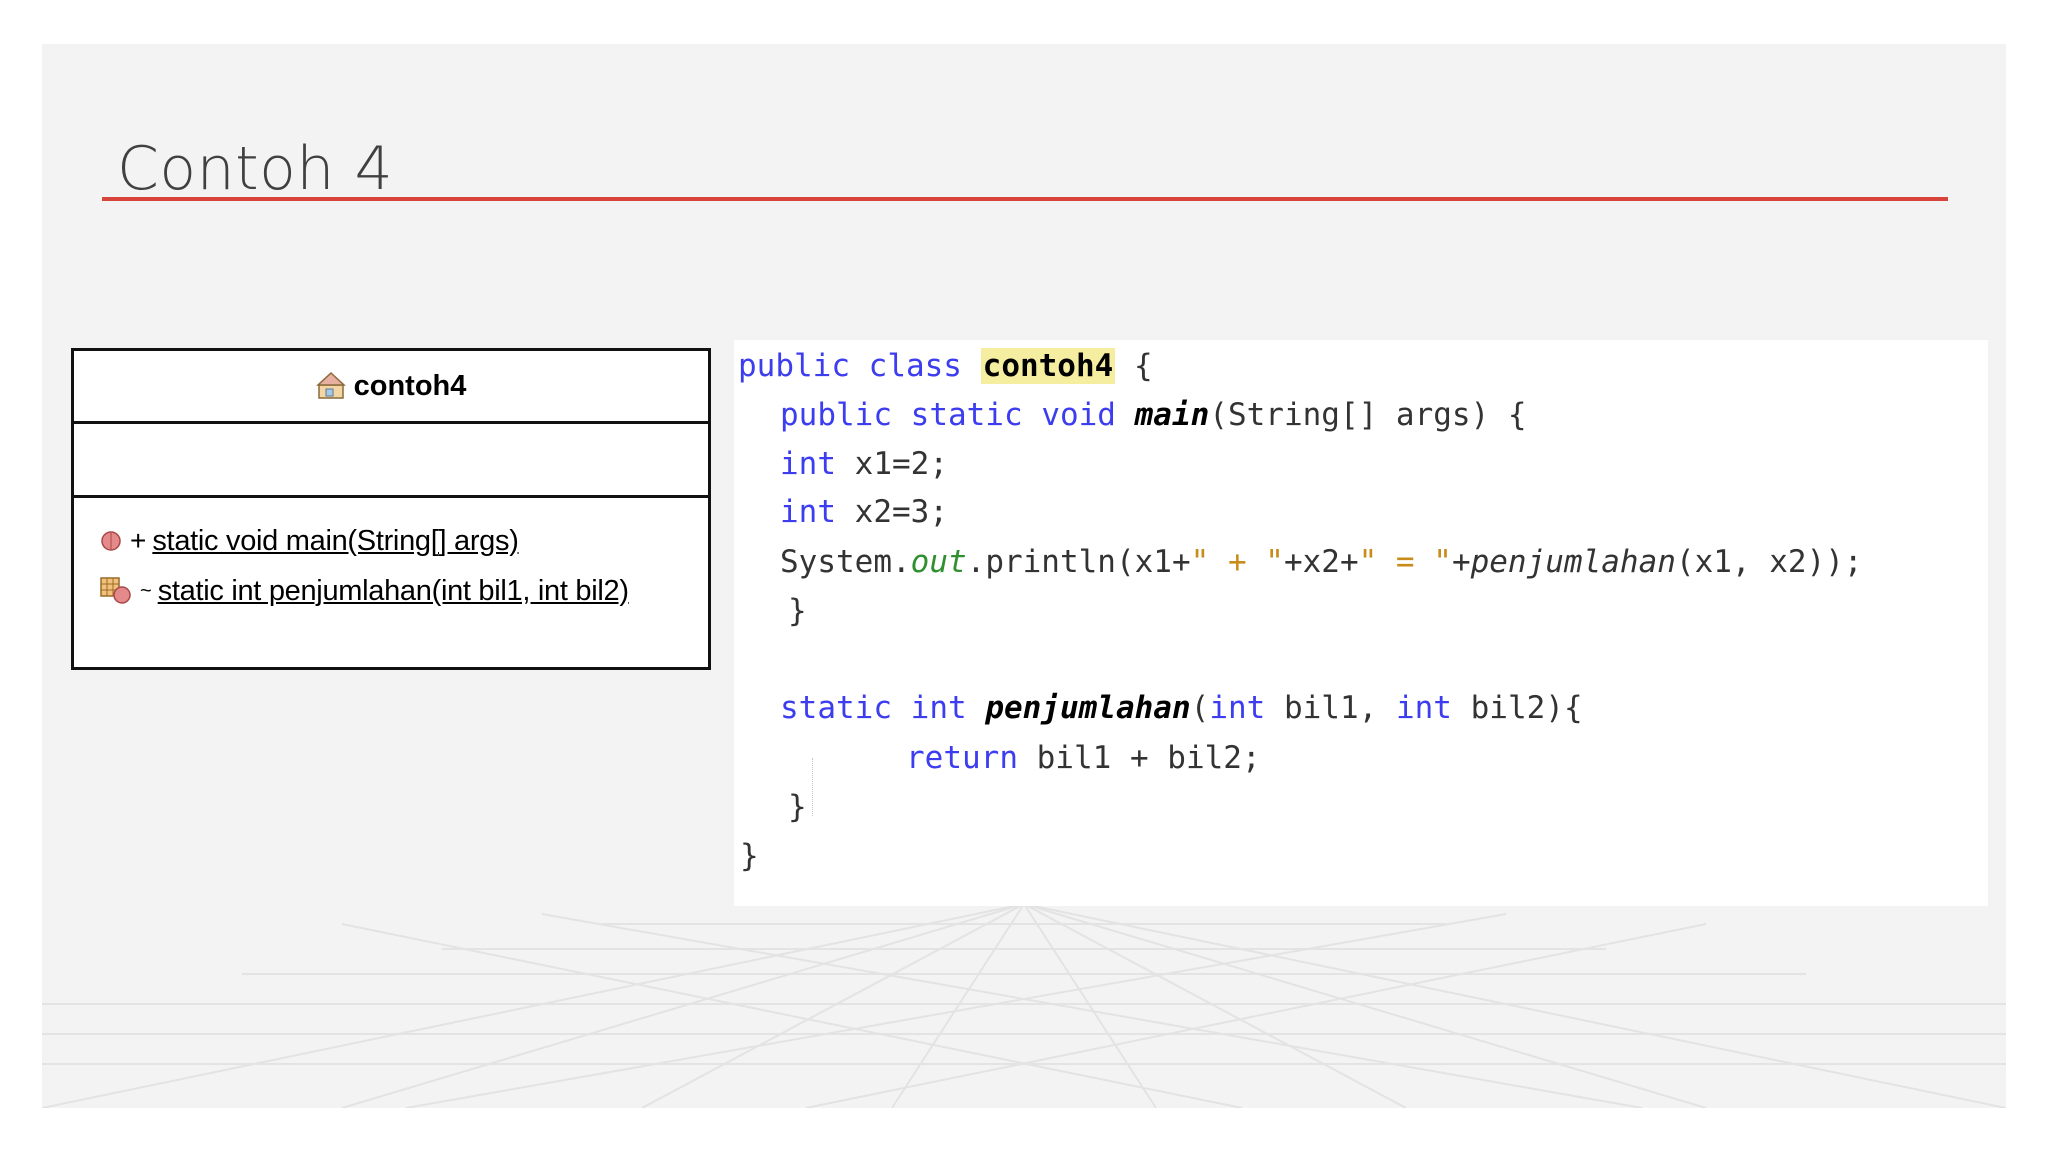 The width and height of the screenshot is (2048, 1152). What do you see at coordinates (1330, 708) in the screenshot?
I see `code-text: bil1,` at bounding box center [1330, 708].